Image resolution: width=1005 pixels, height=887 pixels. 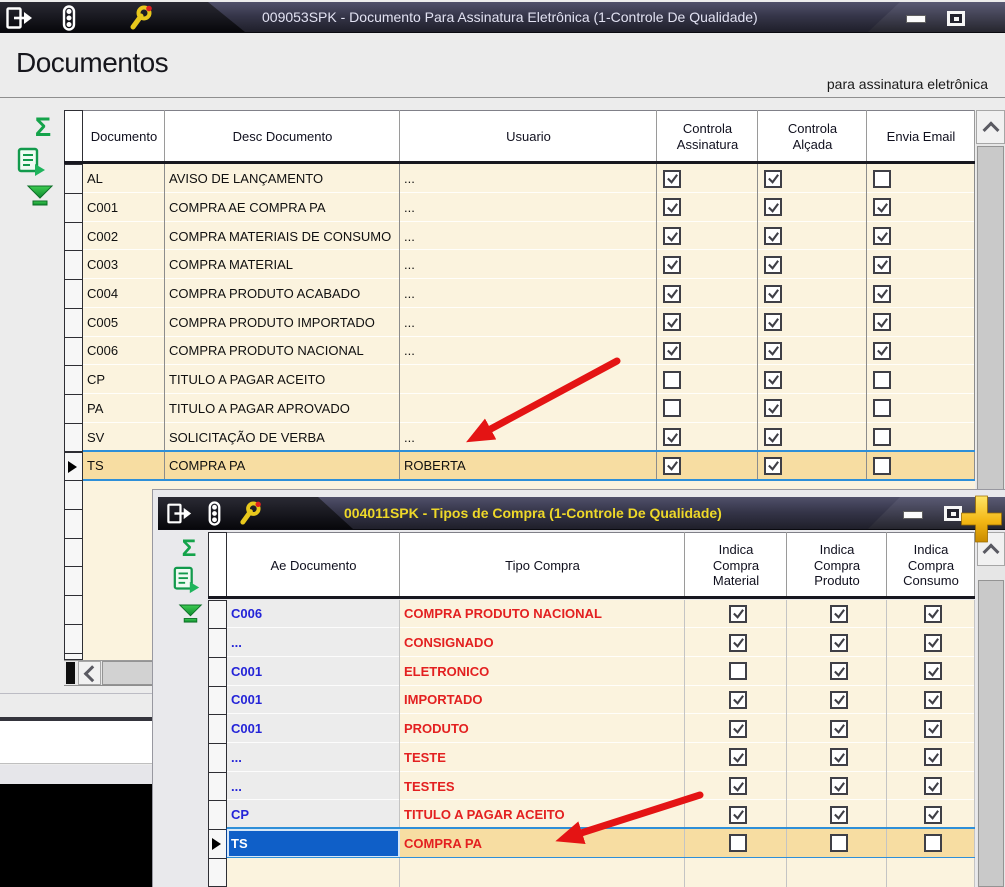 What do you see at coordinates (40, 196) in the screenshot?
I see `filter-button` at bounding box center [40, 196].